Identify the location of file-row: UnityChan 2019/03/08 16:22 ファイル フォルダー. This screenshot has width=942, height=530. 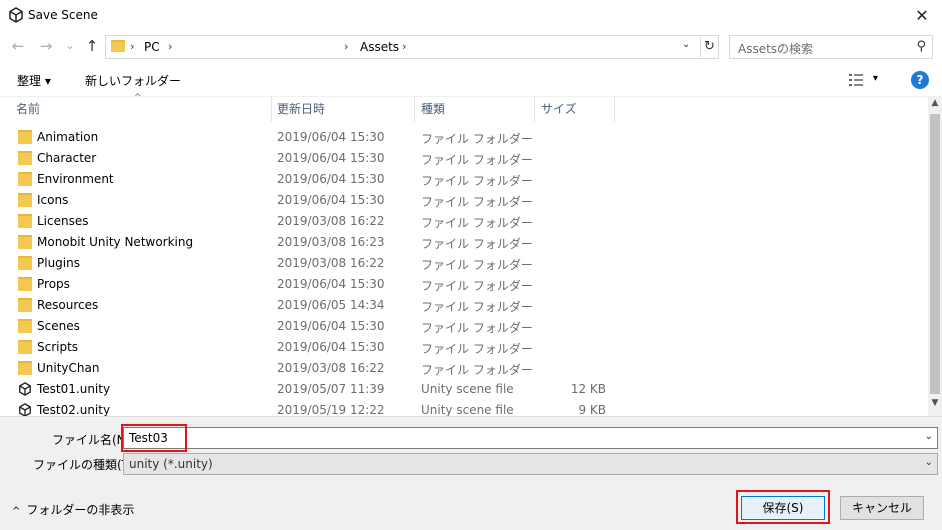
(464, 368).